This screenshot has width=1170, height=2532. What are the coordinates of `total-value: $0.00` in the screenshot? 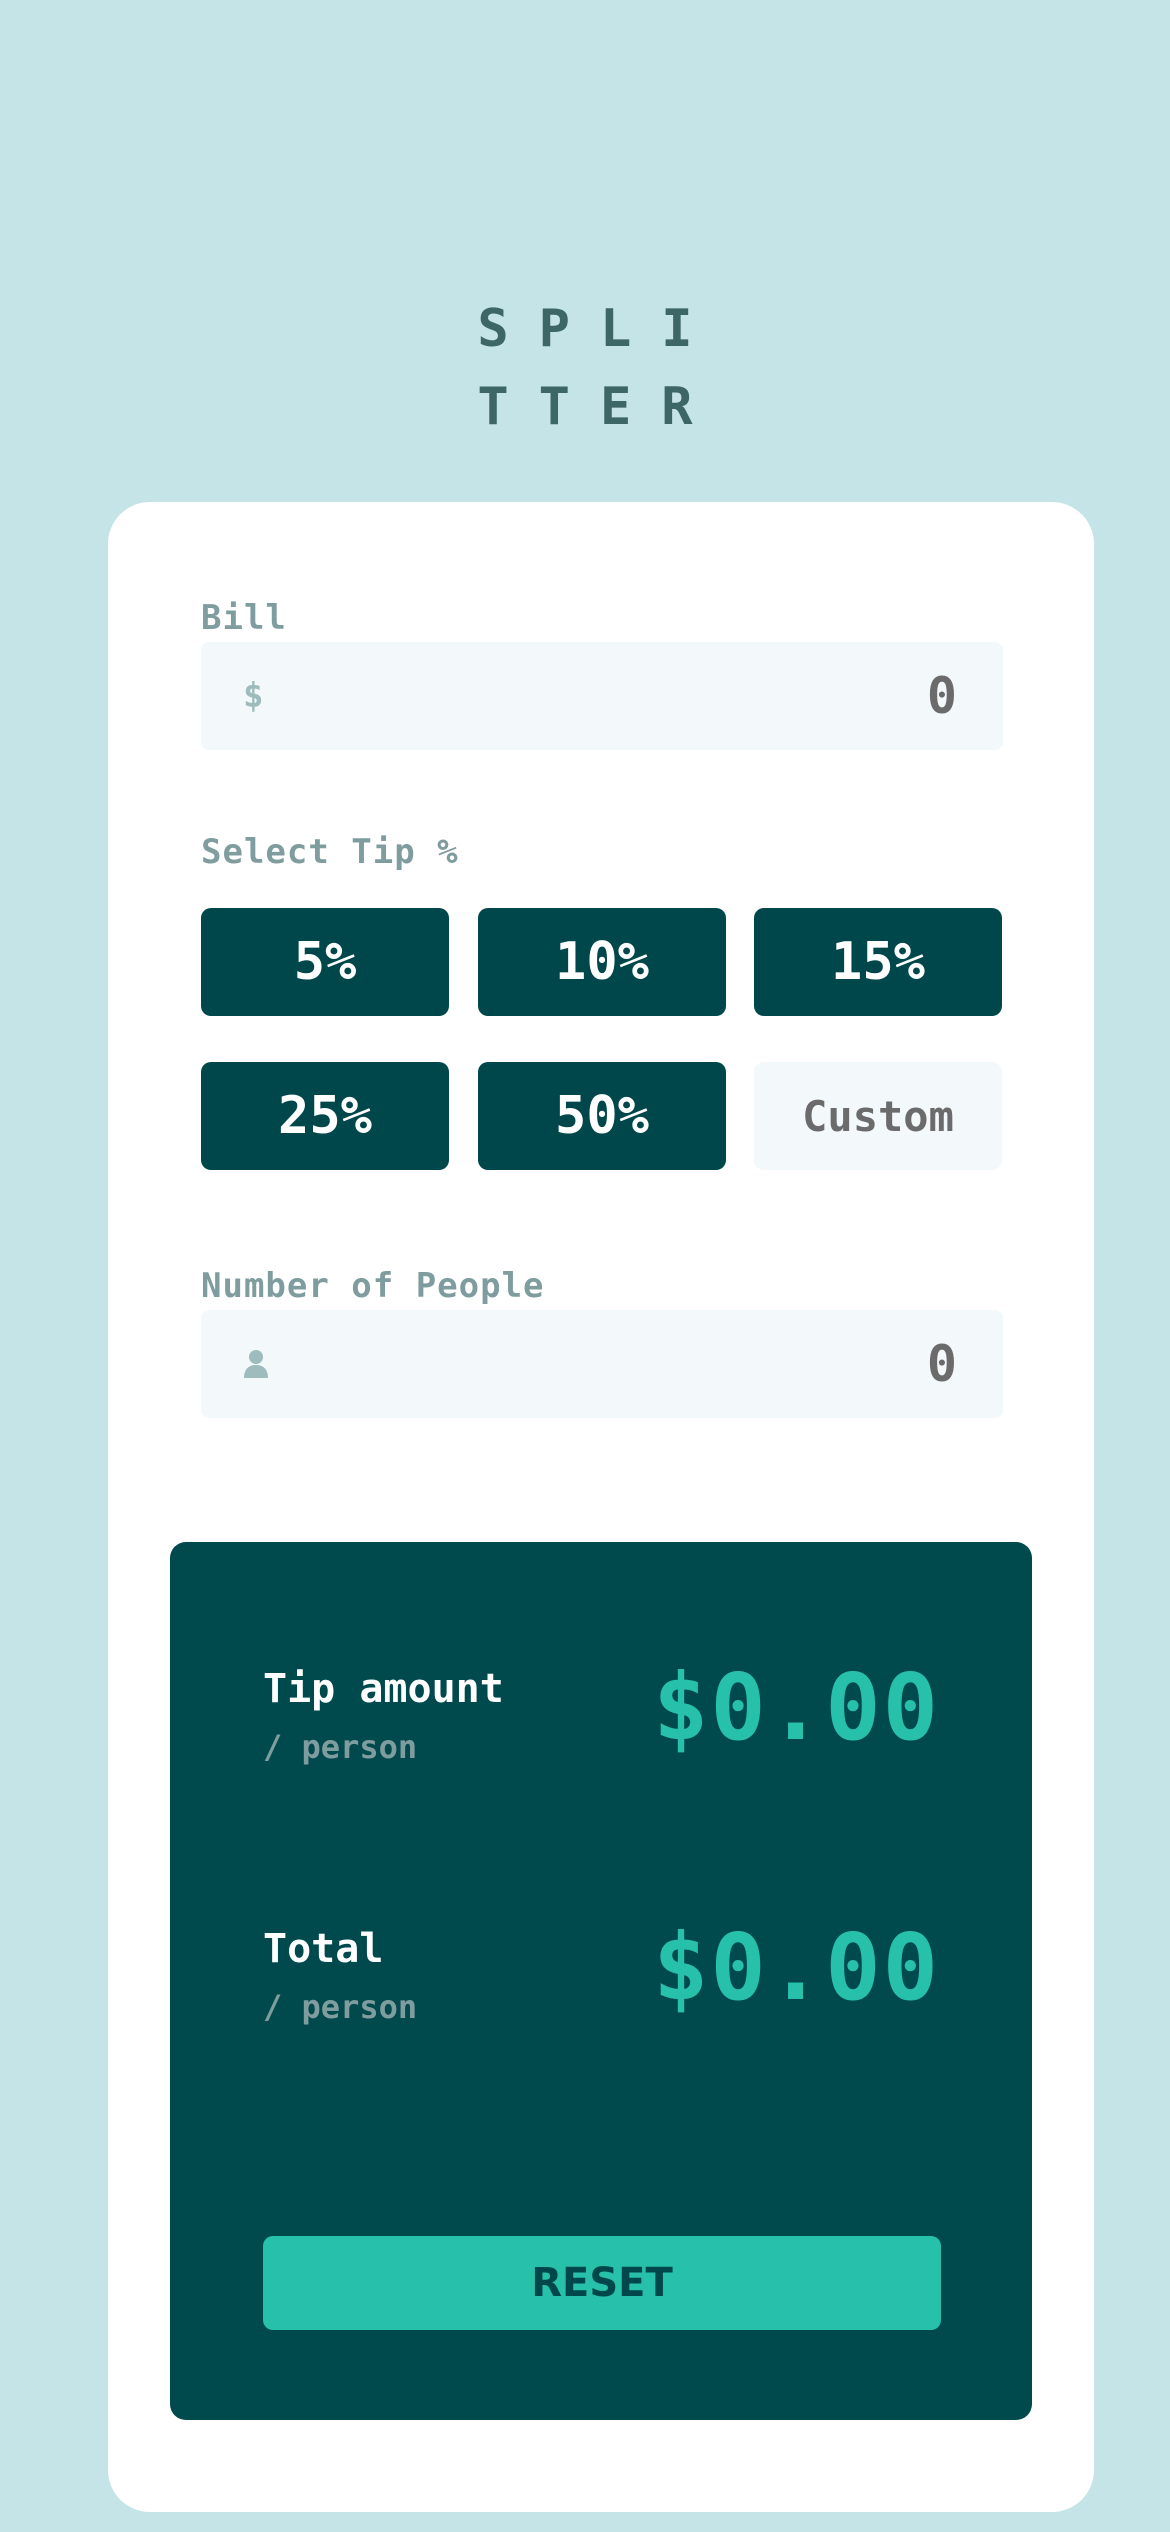 It's located at (796, 1967).